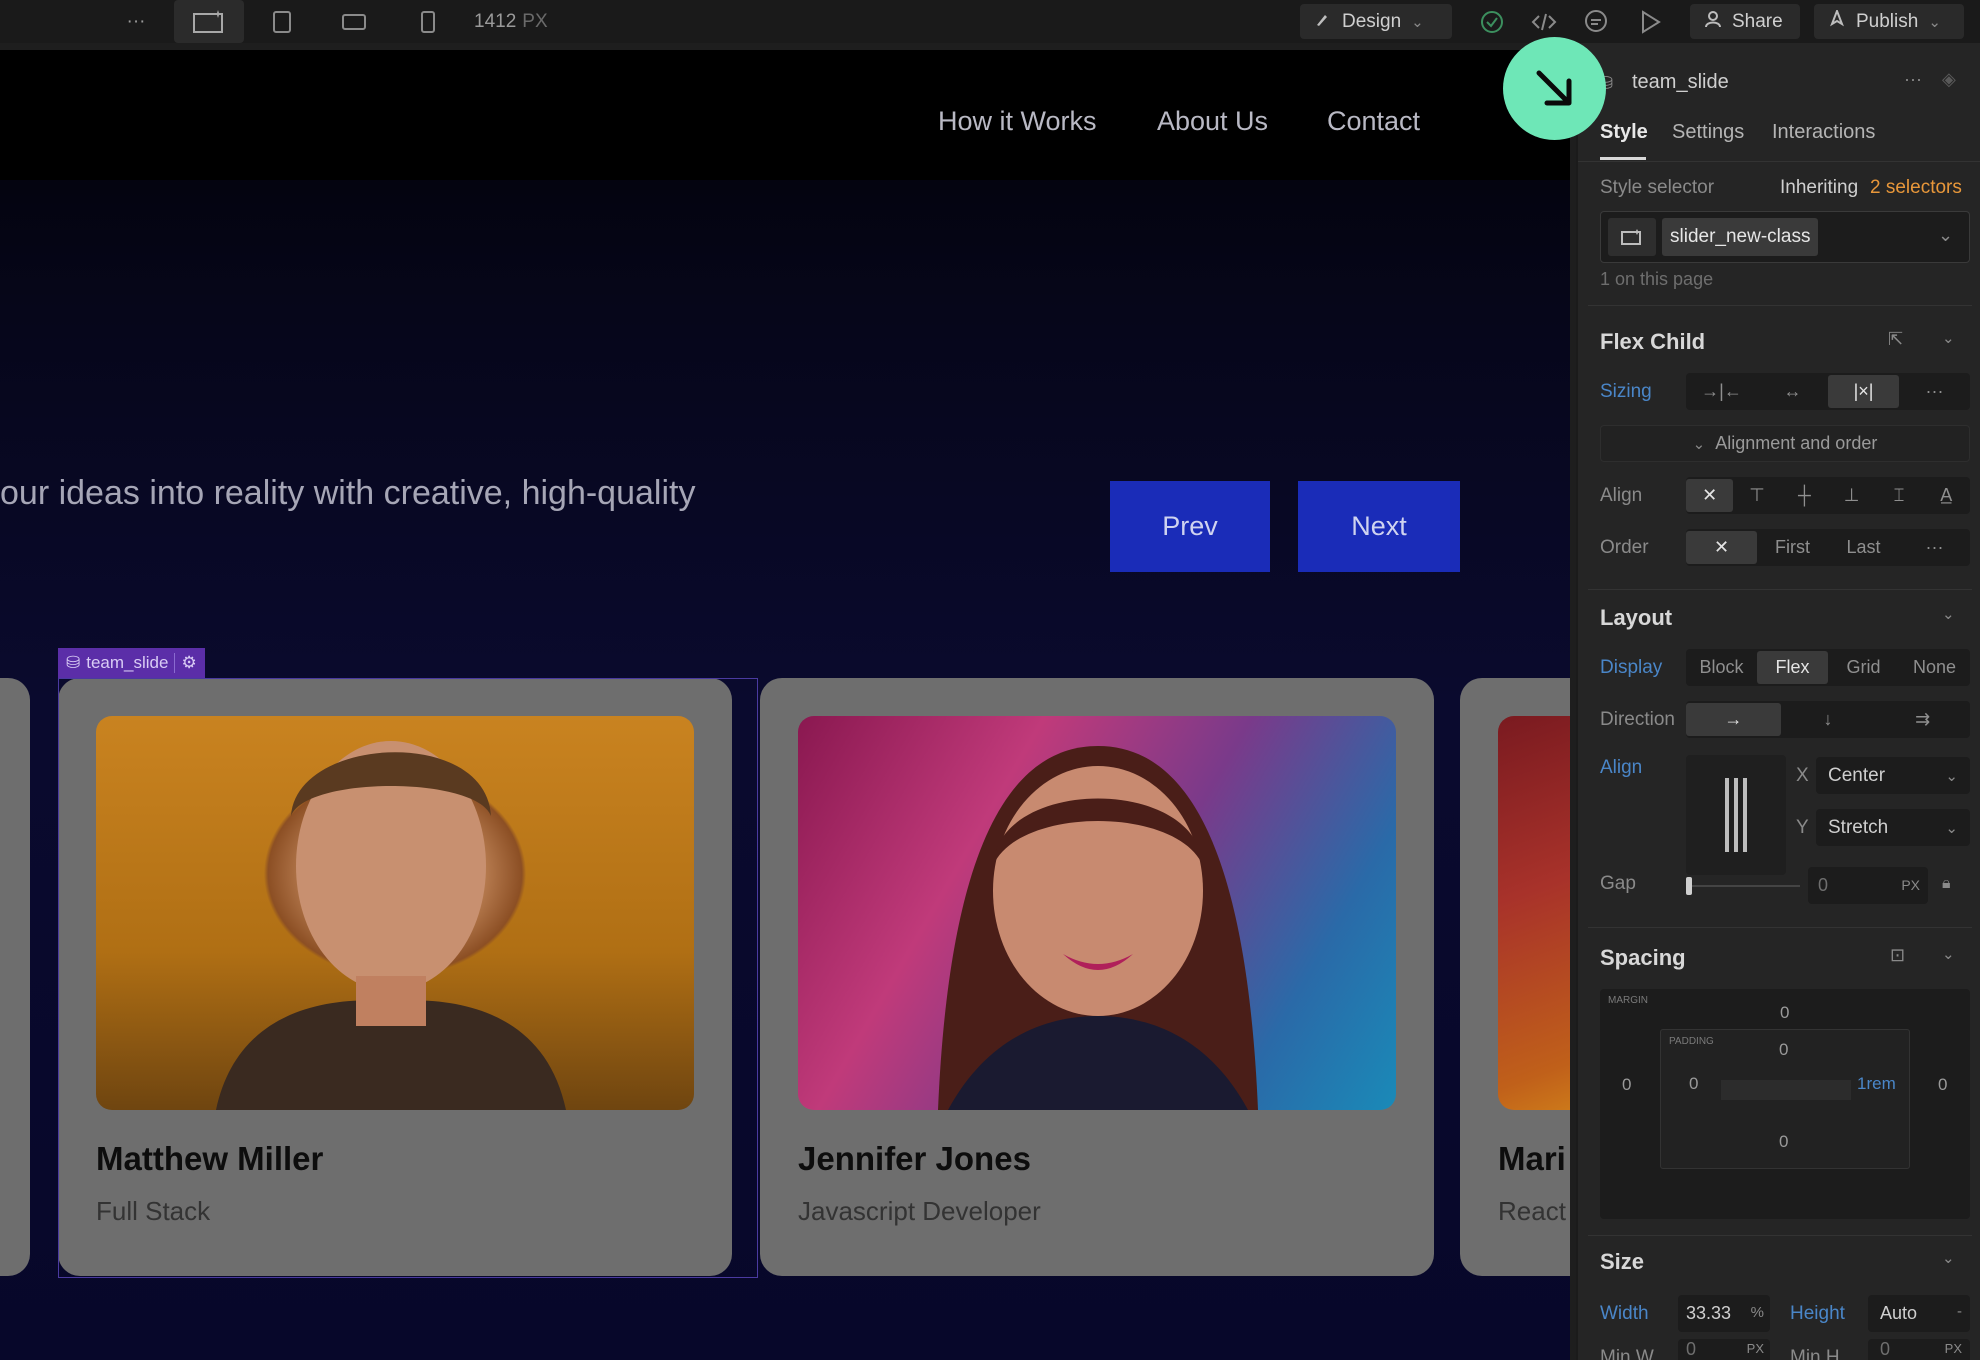 The width and height of the screenshot is (1980, 1360). What do you see at coordinates (1919, 1349) in the screenshot?
I see `min-height-input: 0 PX` at bounding box center [1919, 1349].